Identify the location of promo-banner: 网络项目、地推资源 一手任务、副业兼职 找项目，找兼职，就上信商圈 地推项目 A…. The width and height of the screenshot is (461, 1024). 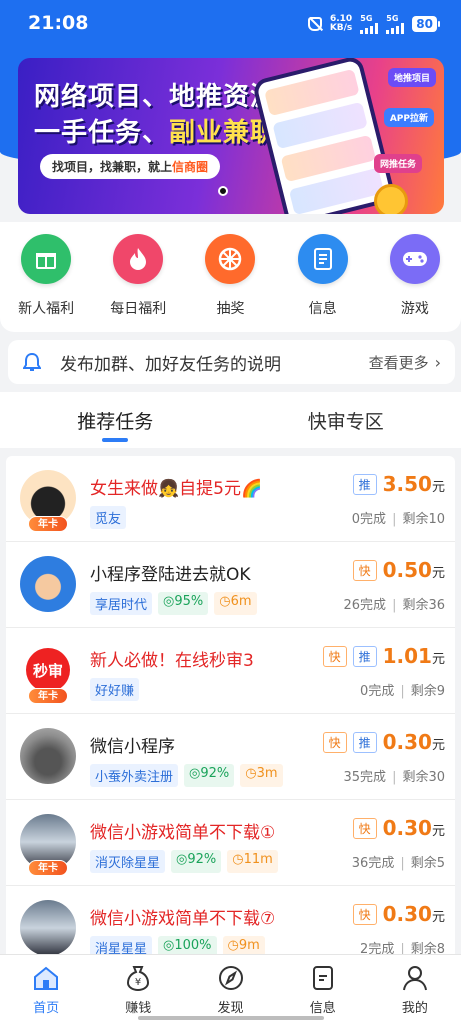
(231, 136).